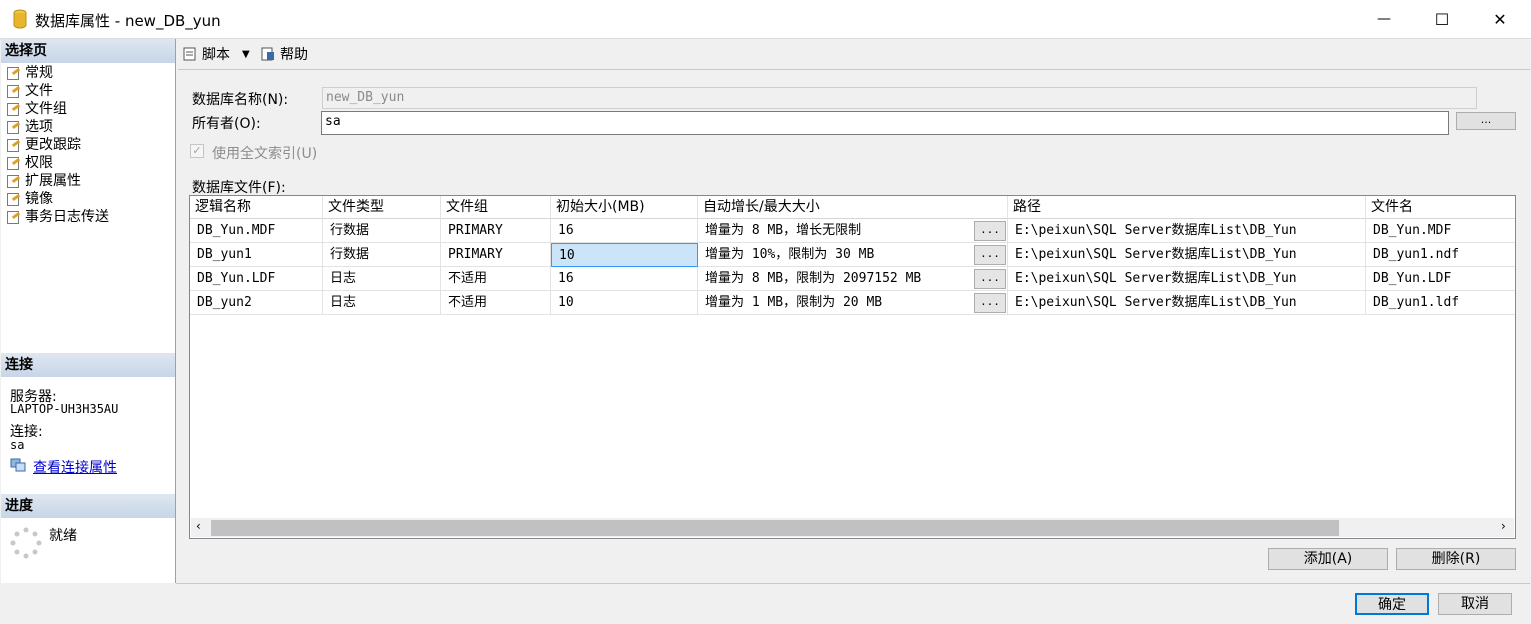  I want to click on server-value: LAPTOP-UH3H35AU, so click(64, 409).